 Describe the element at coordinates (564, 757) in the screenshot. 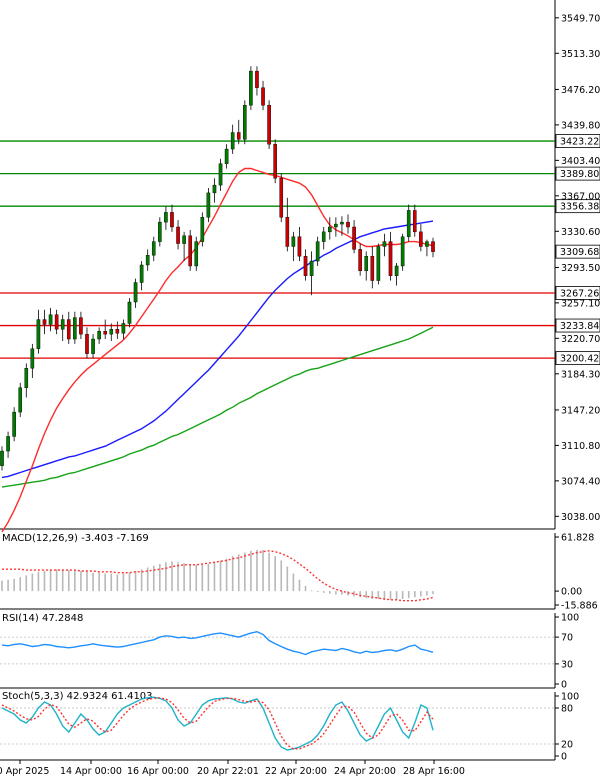

I see `stoch-tick-label: 0` at that location.